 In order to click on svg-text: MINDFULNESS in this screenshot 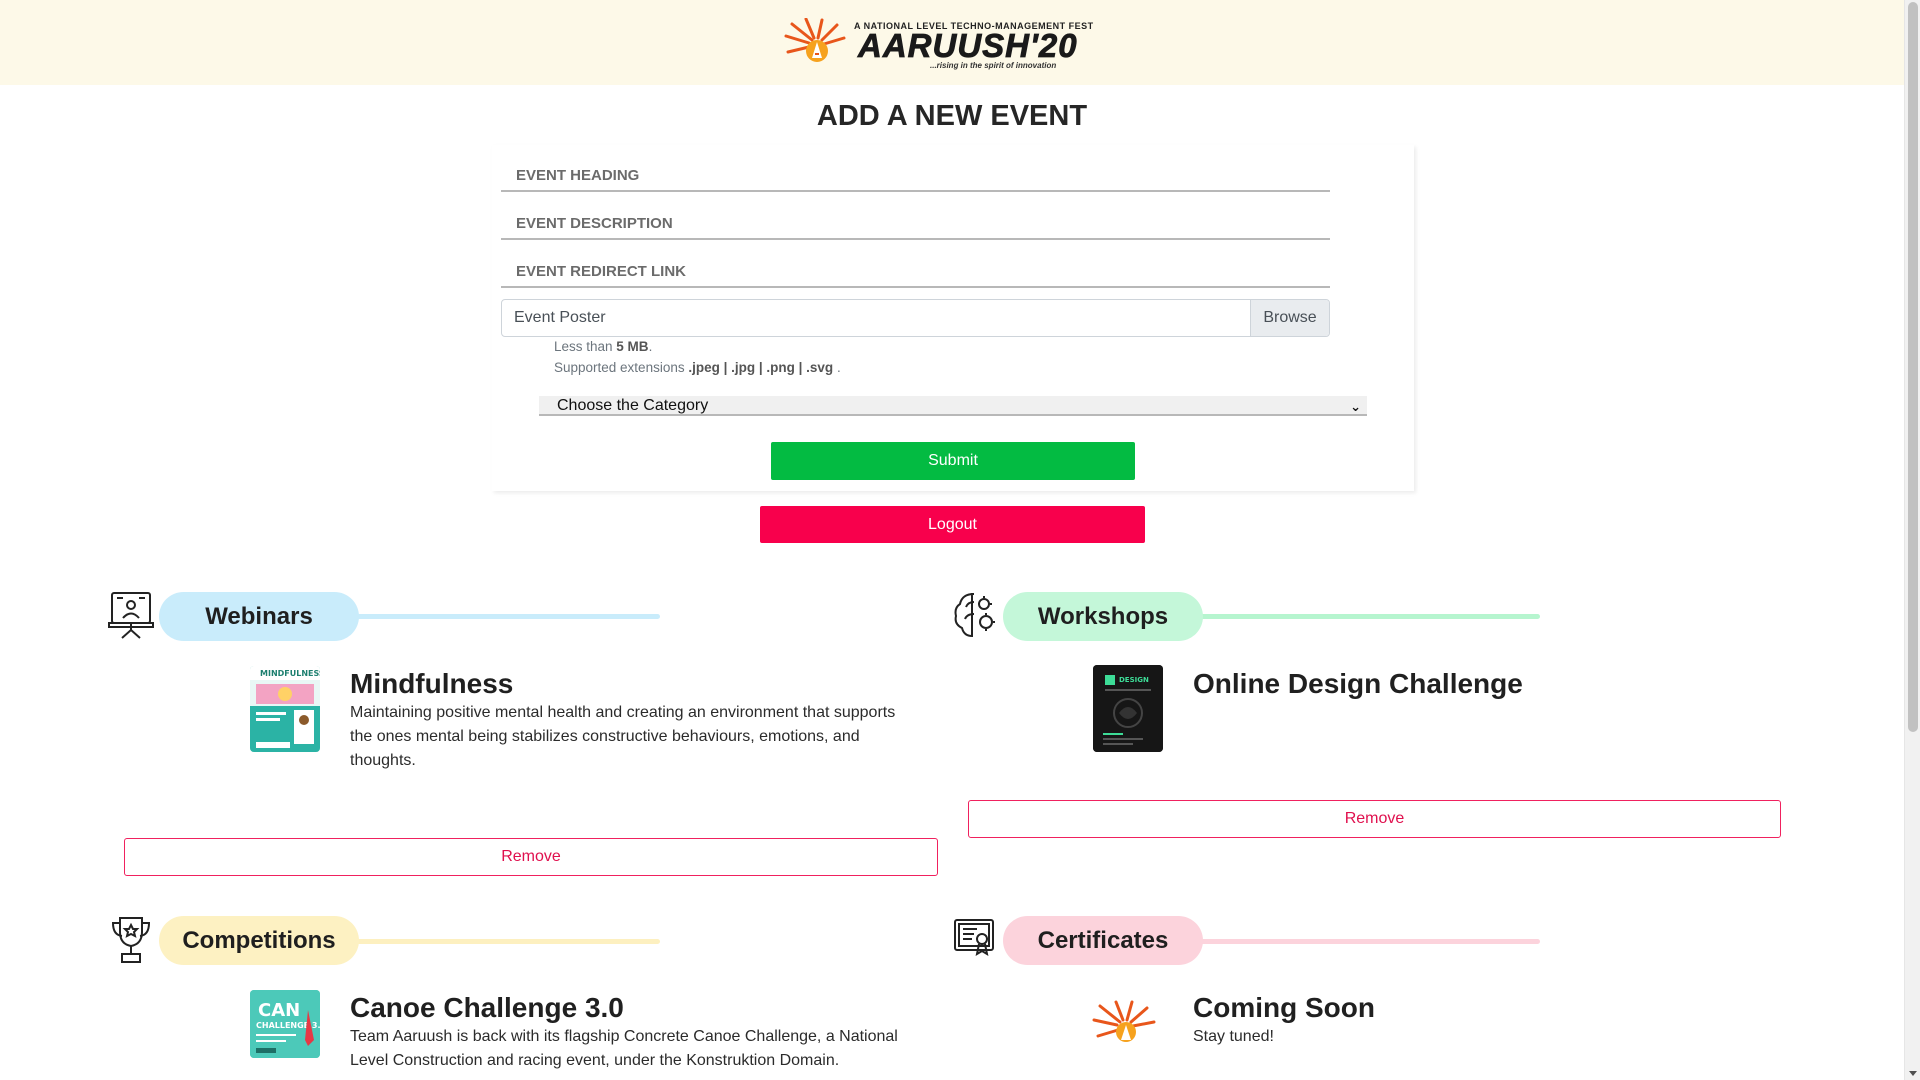, I will do `click(290, 673)`.